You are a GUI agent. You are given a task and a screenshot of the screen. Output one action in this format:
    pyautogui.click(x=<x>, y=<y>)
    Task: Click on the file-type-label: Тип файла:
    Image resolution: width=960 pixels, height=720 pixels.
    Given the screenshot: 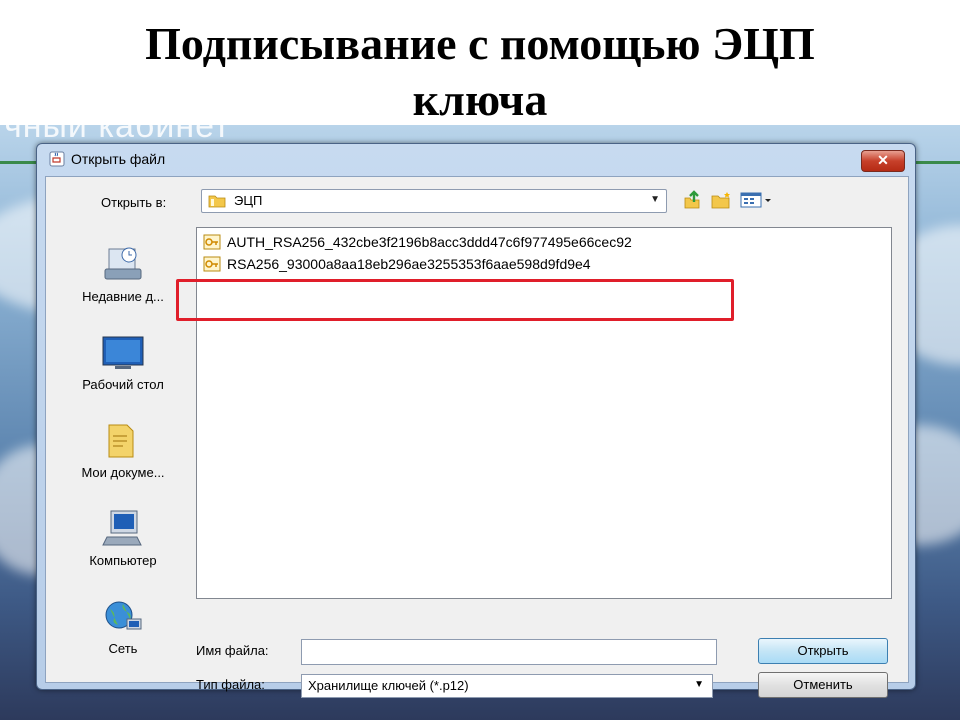 What is the action you would take?
    pyautogui.click(x=230, y=684)
    